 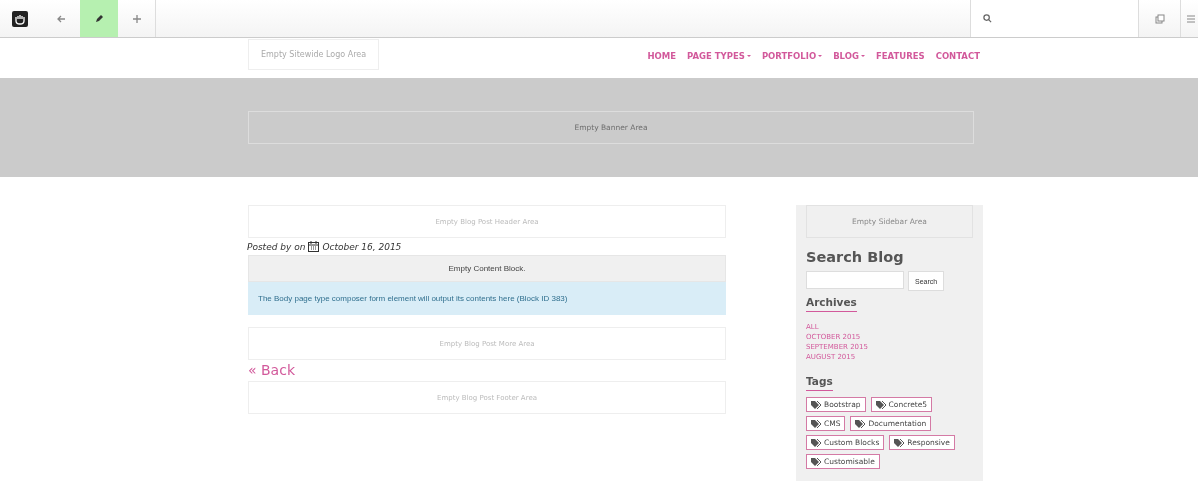 What do you see at coordinates (487, 268) in the screenshot?
I see `content-block: Empty Content Block.` at bounding box center [487, 268].